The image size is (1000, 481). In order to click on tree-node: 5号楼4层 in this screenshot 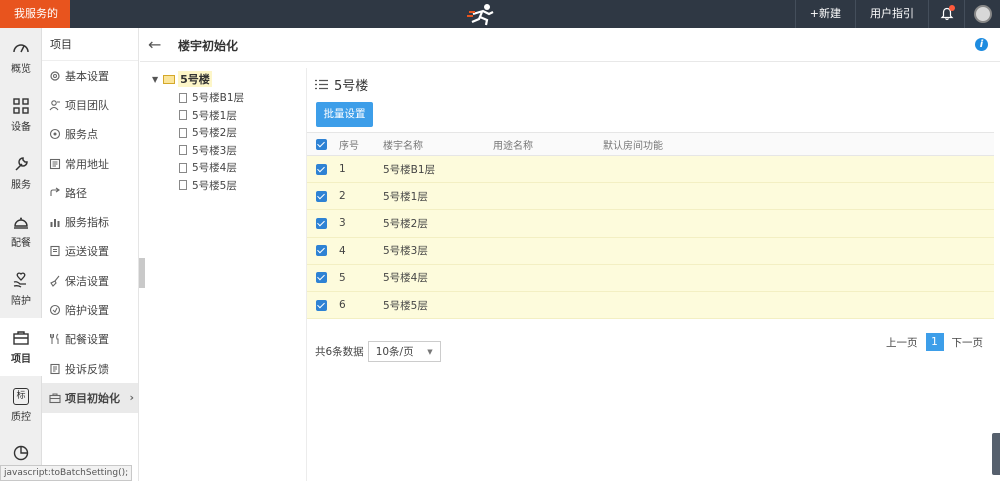, I will do `click(208, 167)`.